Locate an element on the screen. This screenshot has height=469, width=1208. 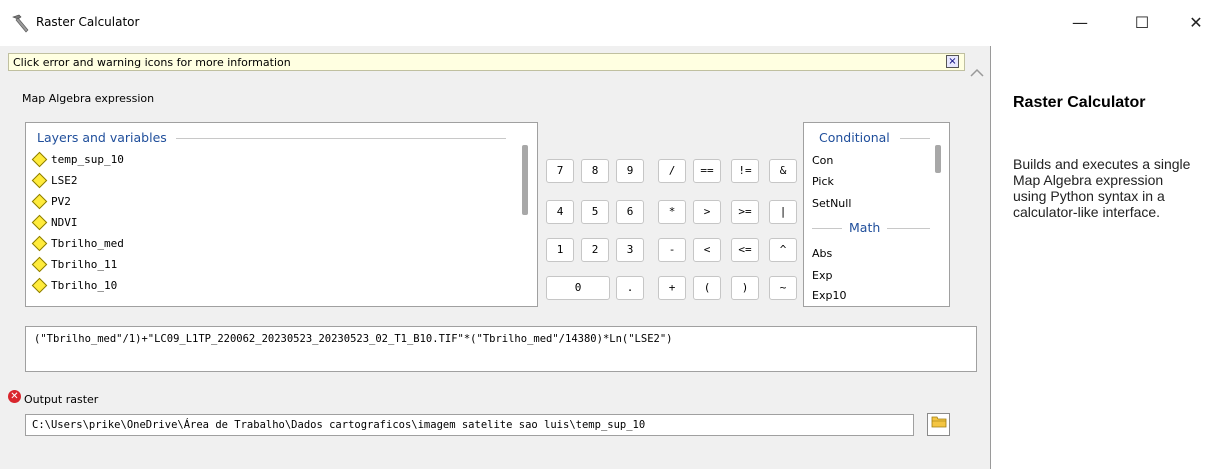
layer-name: PV2 is located at coordinates (61, 201).